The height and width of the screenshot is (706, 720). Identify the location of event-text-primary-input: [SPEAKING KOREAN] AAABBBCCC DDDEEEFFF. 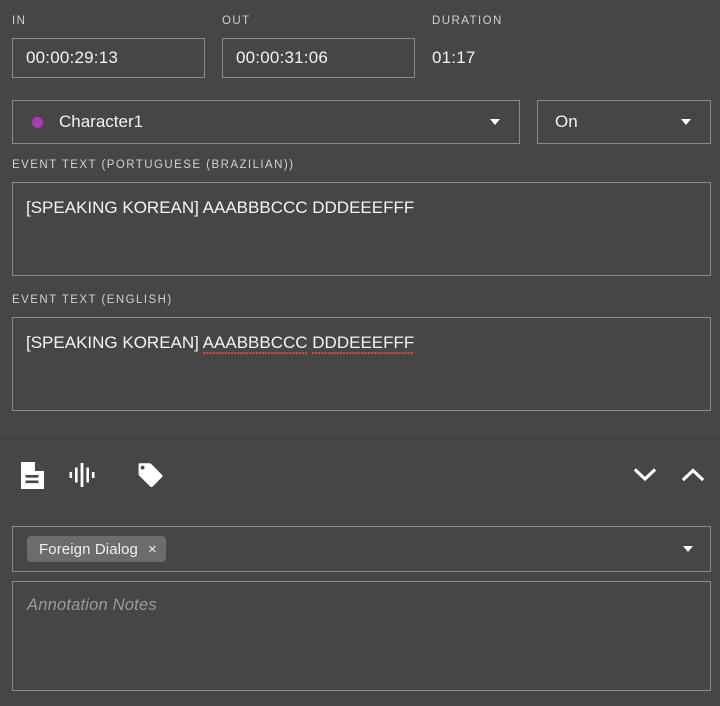
(361, 229).